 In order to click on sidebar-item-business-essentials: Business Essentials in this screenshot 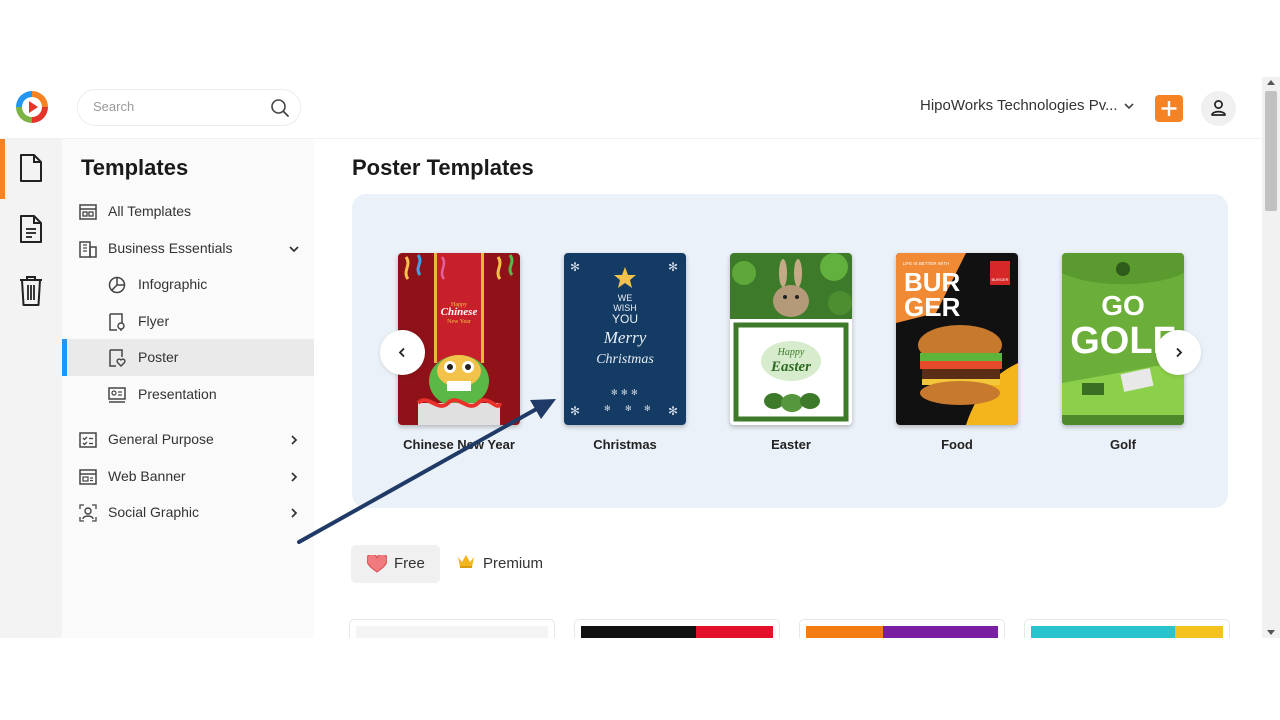, I will do `click(188, 248)`.